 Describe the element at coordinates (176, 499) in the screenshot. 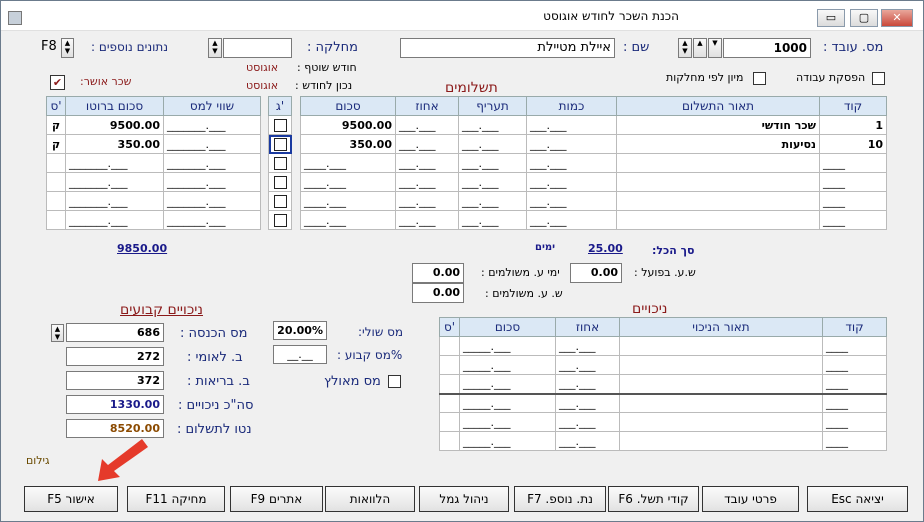

I see `delete-button: מחיקה F11` at that location.